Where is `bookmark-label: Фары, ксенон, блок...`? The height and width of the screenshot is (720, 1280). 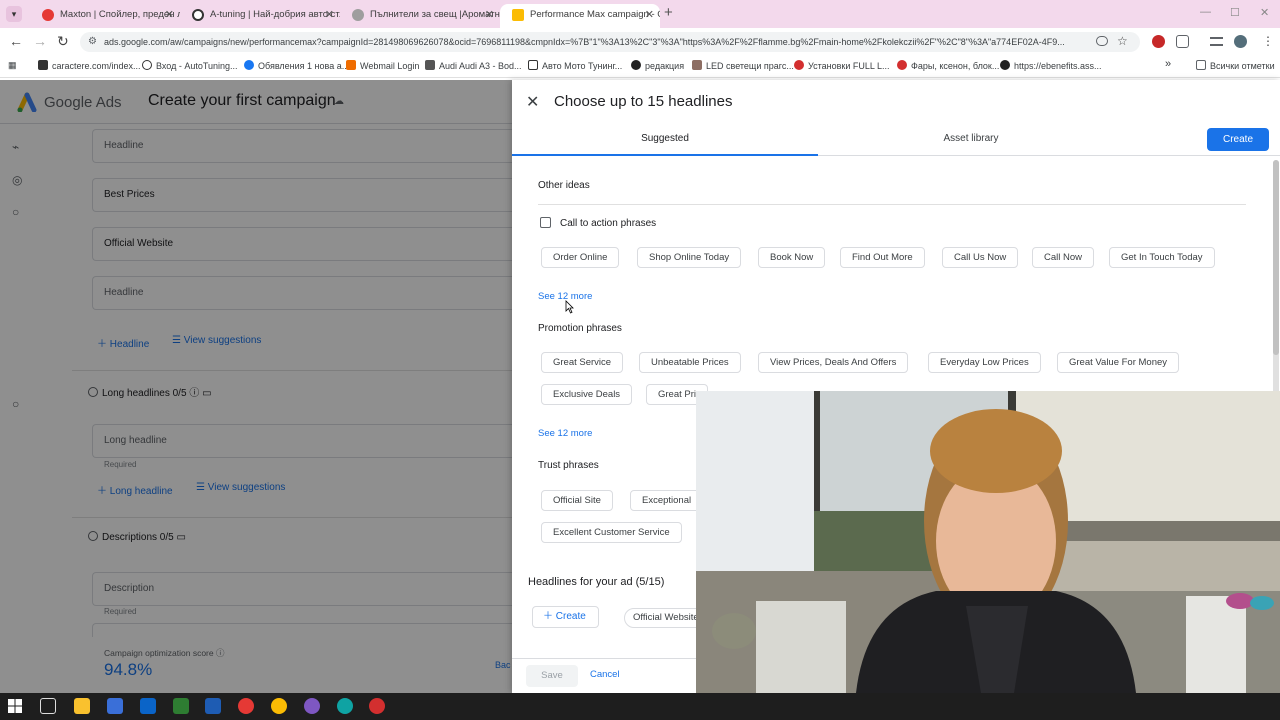 bookmark-label: Фары, ксенон, блок... is located at coordinates (955, 66).